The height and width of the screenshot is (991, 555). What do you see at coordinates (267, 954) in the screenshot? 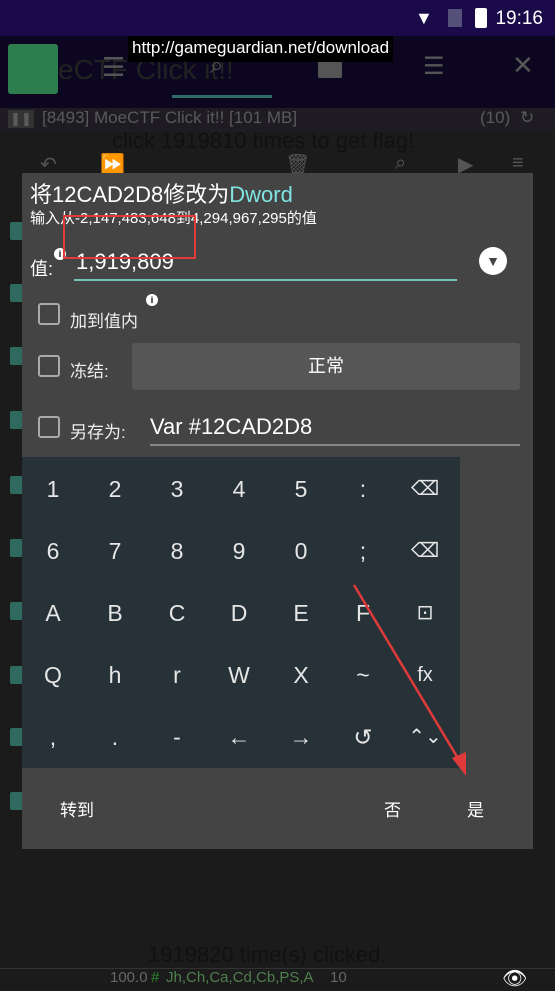
I see `clicked-count-text: 1919820 time(s) clicked.` at bounding box center [267, 954].